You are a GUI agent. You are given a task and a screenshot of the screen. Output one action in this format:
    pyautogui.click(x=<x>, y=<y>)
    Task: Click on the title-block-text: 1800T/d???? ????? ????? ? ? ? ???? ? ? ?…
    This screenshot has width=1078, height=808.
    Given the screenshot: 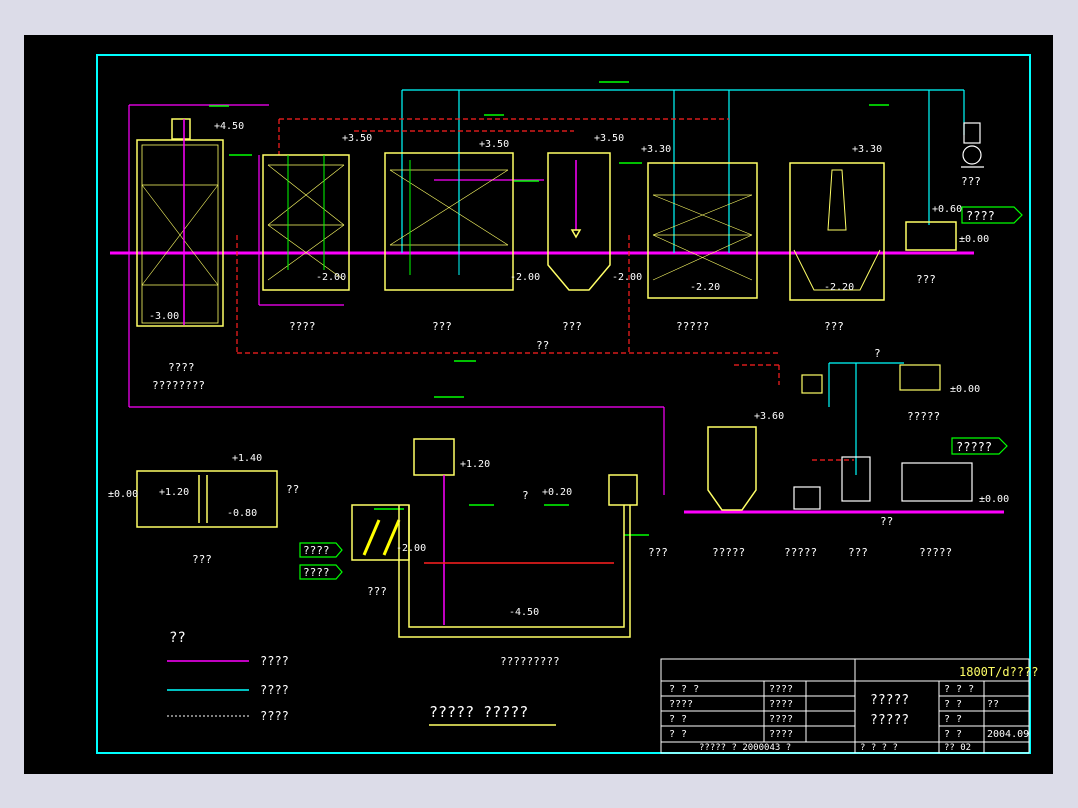 What is the action you would take?
    pyautogui.click(x=853, y=709)
    